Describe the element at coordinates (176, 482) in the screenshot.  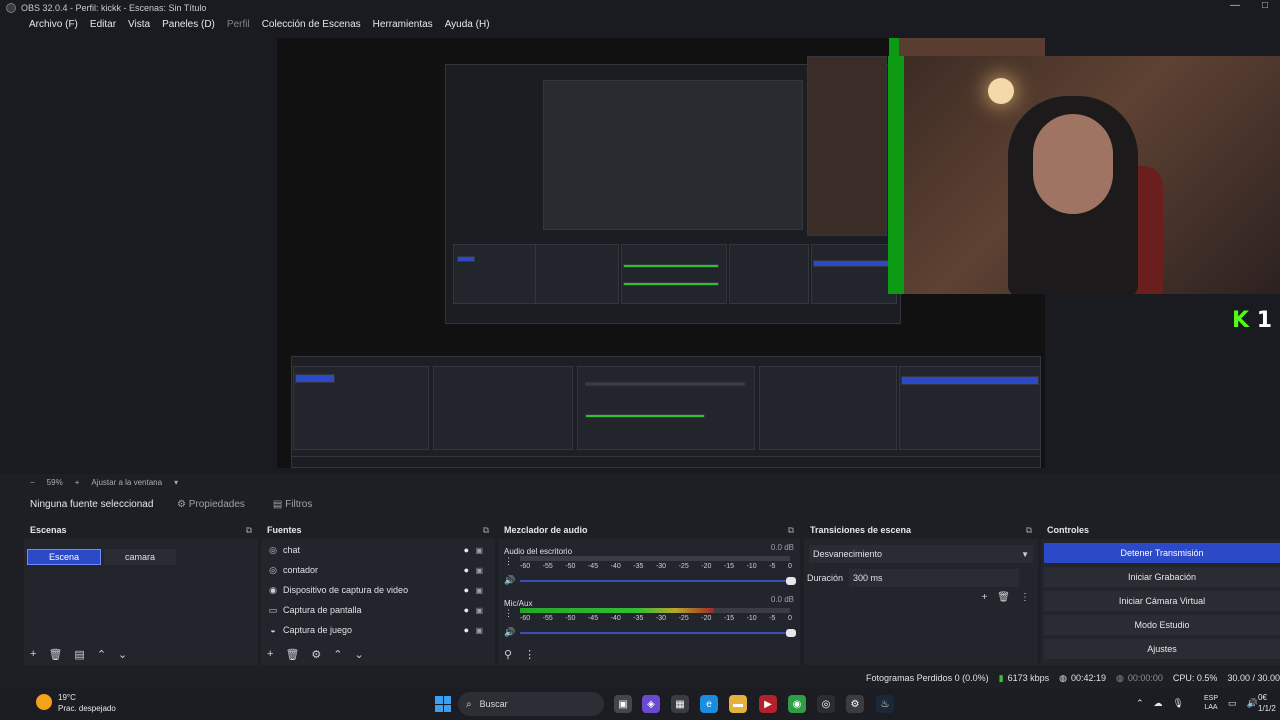
I see `chevron-down-icon: ▾` at that location.